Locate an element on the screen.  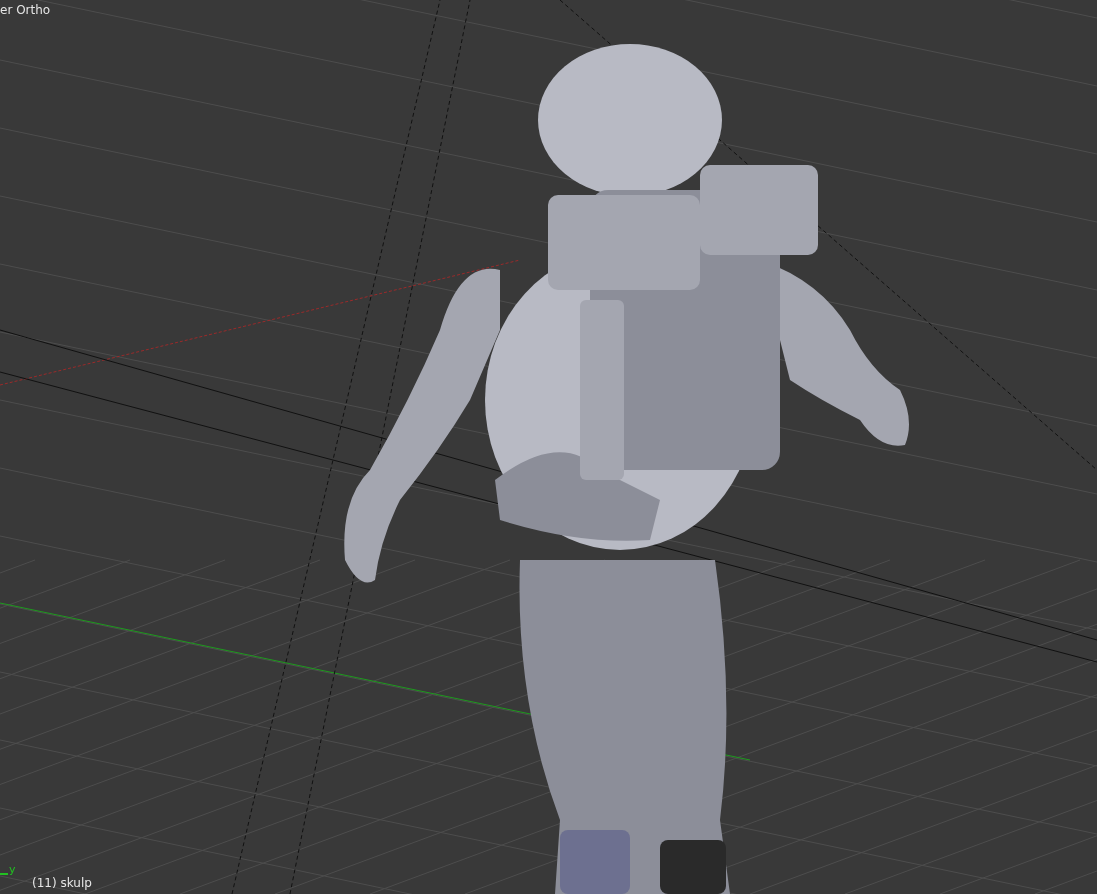
view-label: er Ortho is located at coordinates (25, 10).